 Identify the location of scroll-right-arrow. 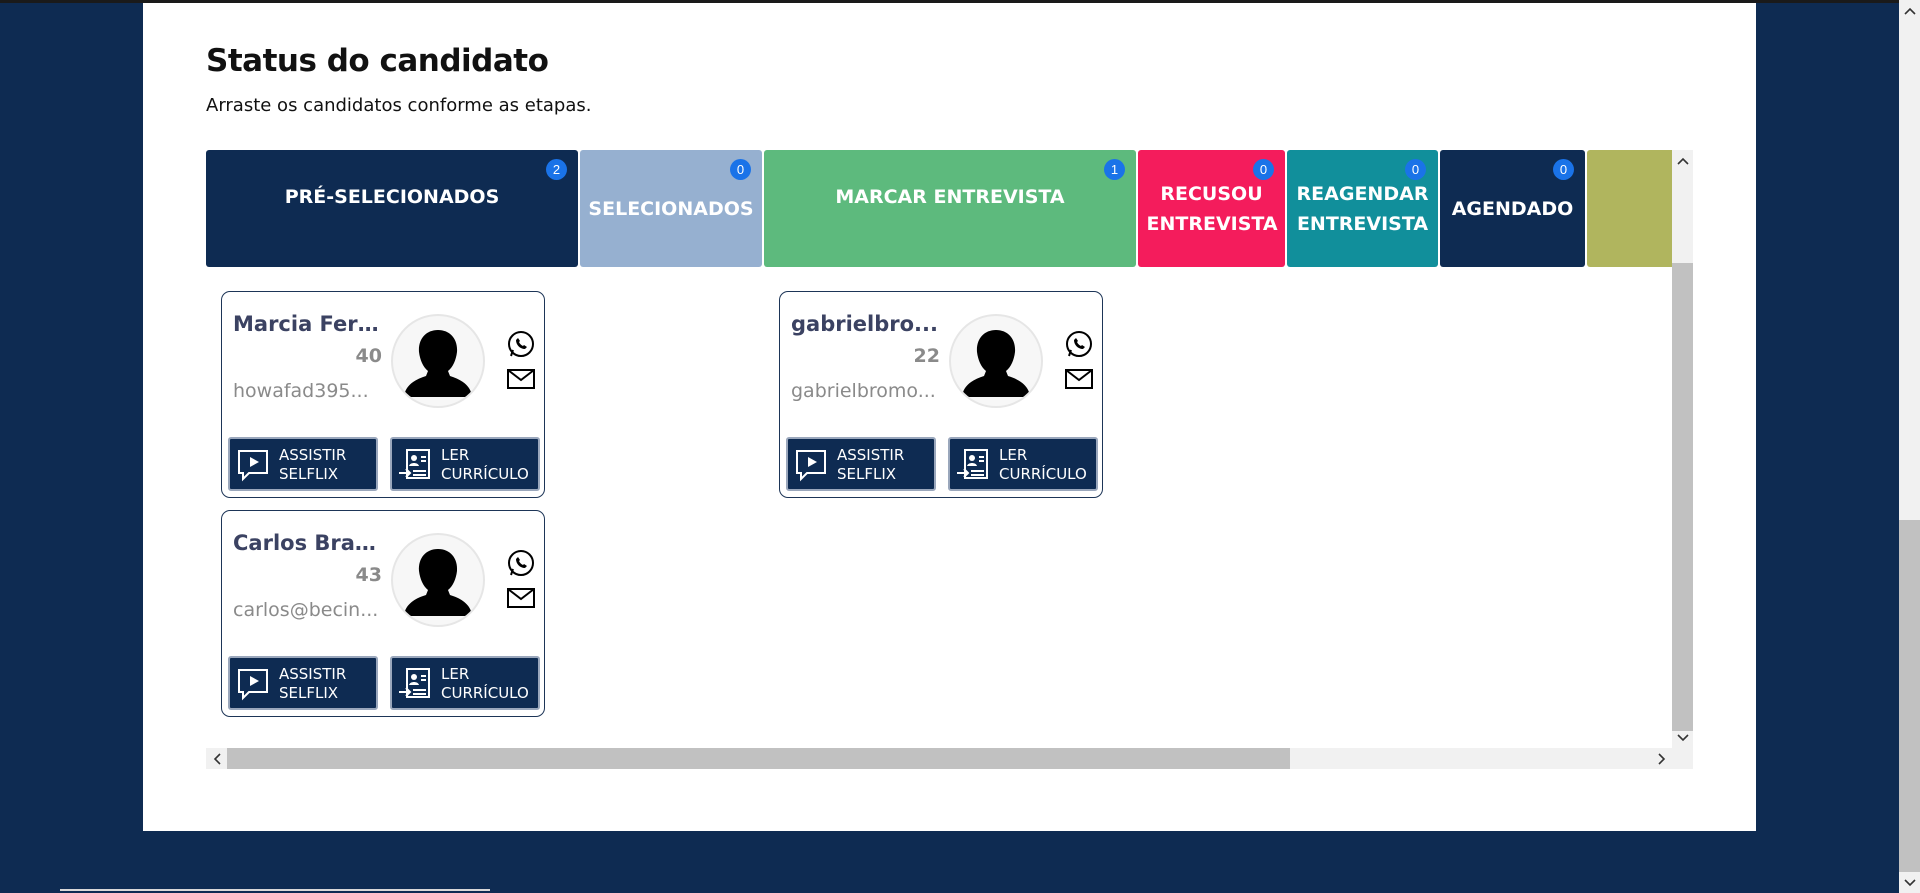
(1661, 758).